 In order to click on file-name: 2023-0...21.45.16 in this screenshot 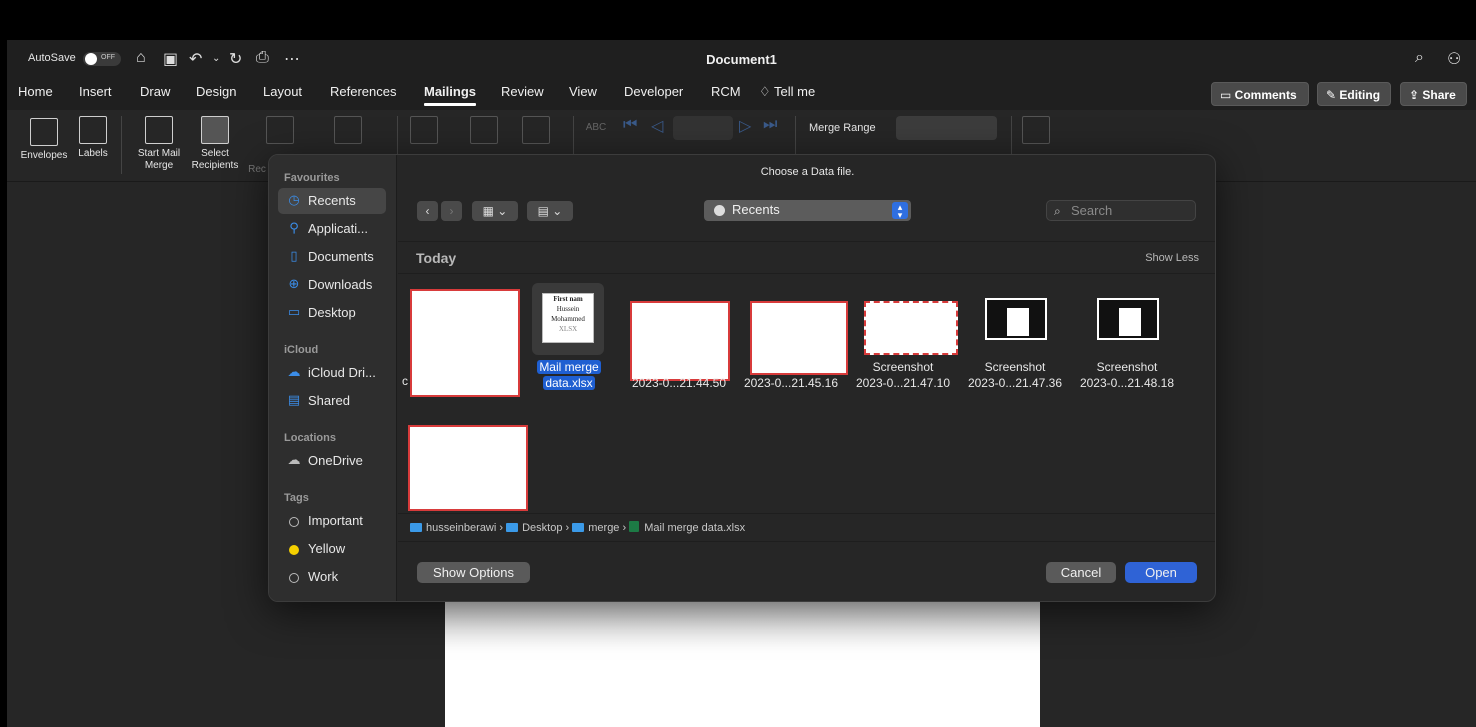, I will do `click(791, 383)`.